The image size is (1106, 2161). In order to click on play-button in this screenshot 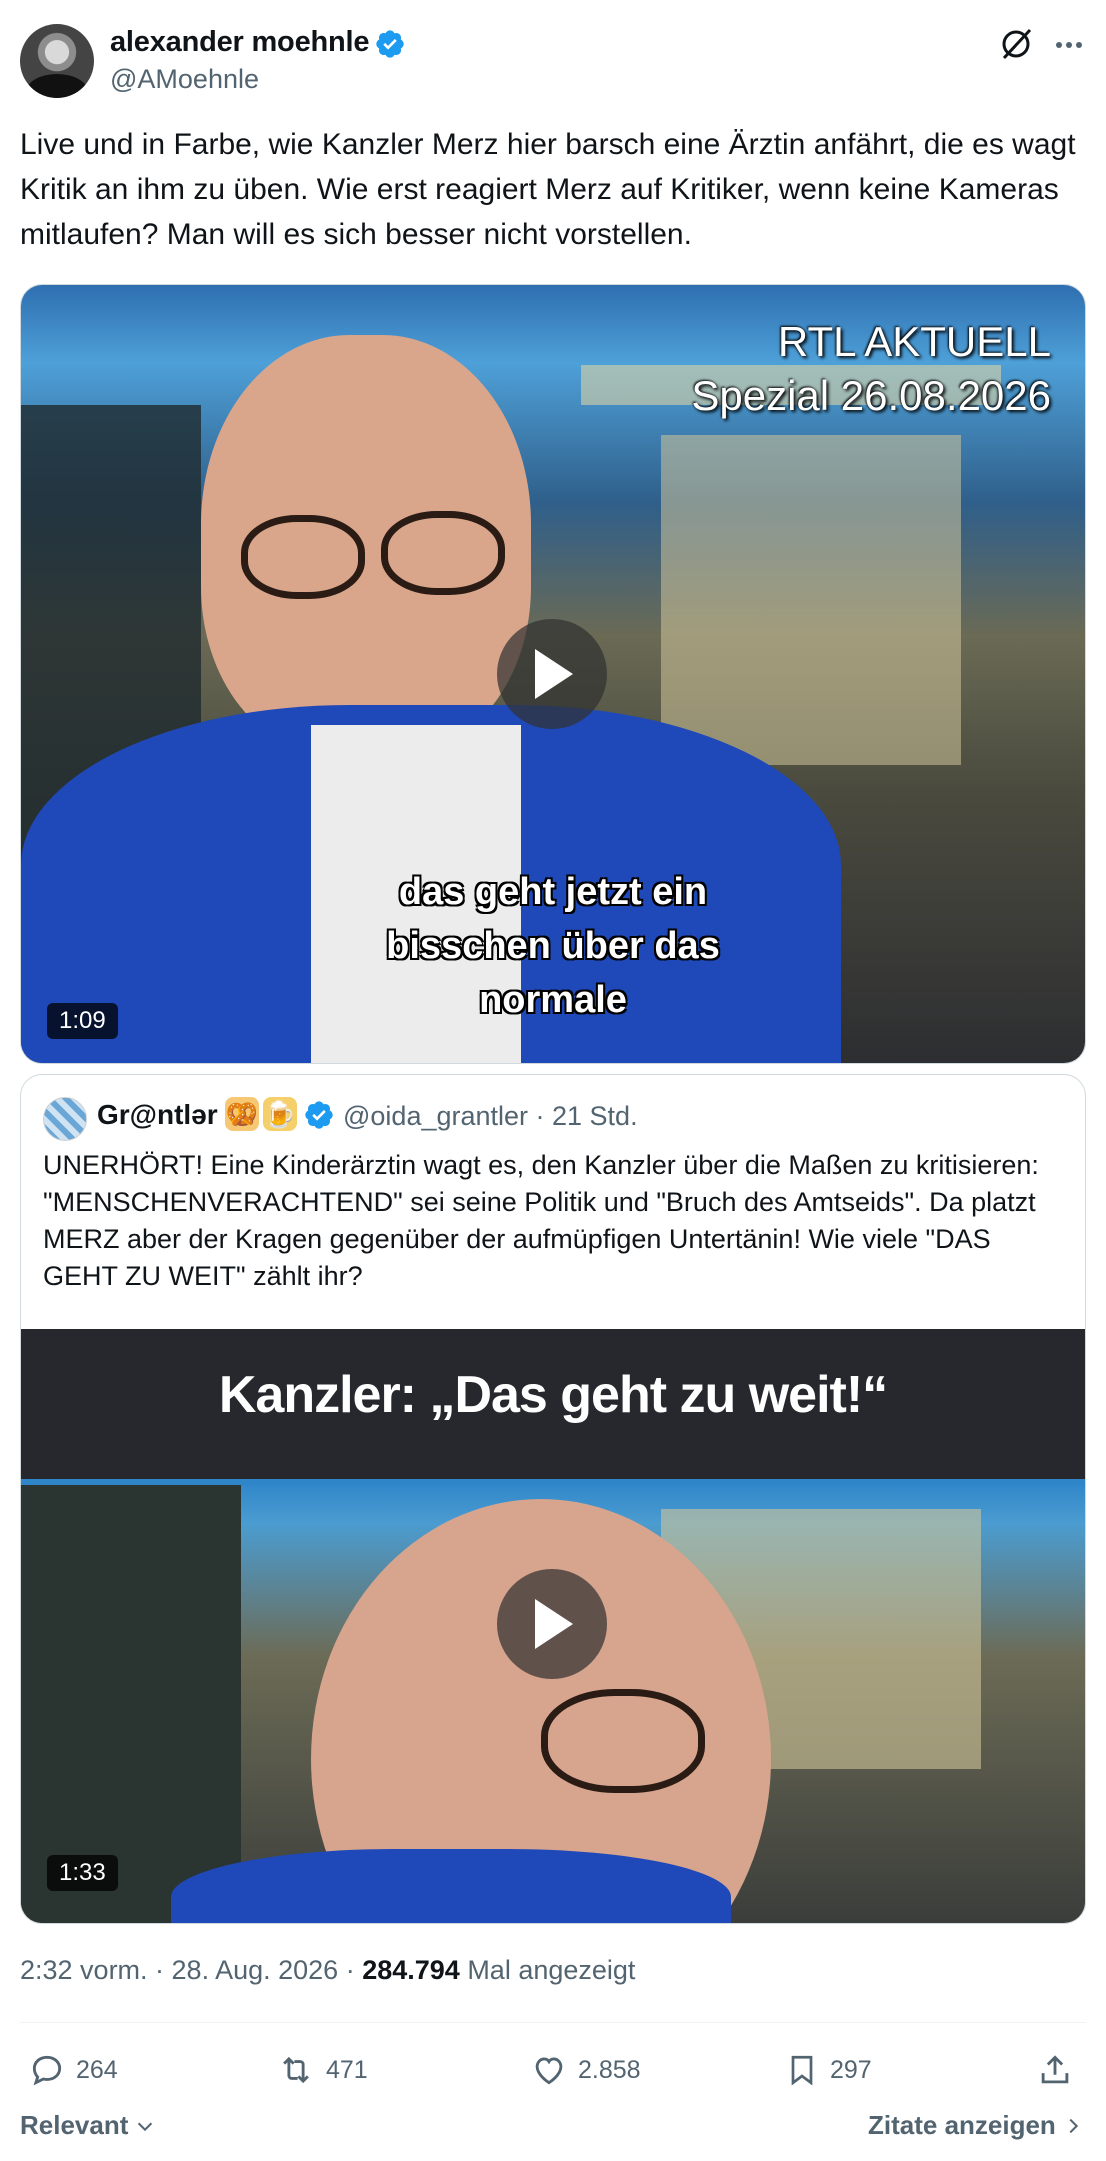, I will do `click(552, 674)`.